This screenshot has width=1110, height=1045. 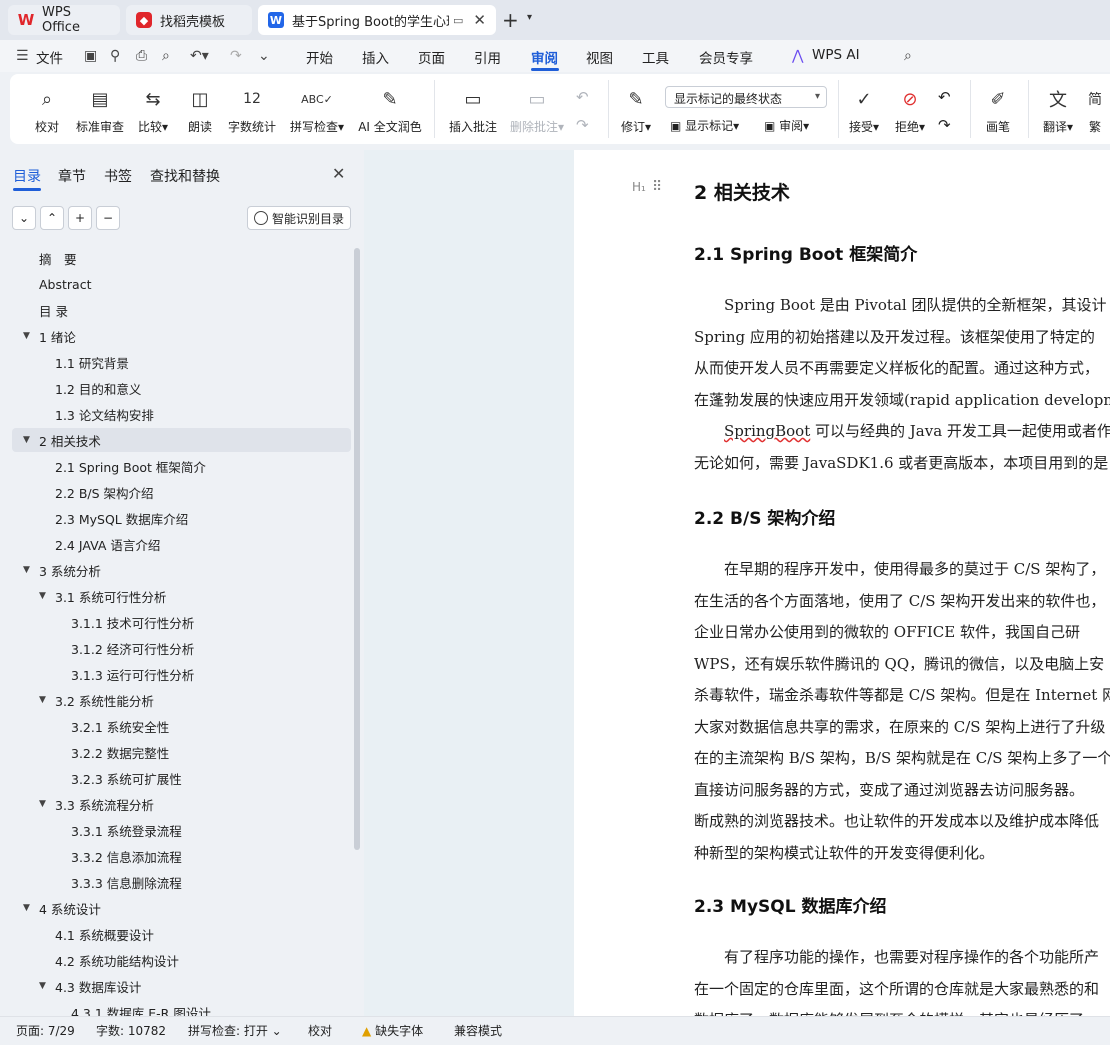 What do you see at coordinates (235, 1030) in the screenshot?
I see `spell-check-status: 拼写检查: 打开 ⌄` at bounding box center [235, 1030].